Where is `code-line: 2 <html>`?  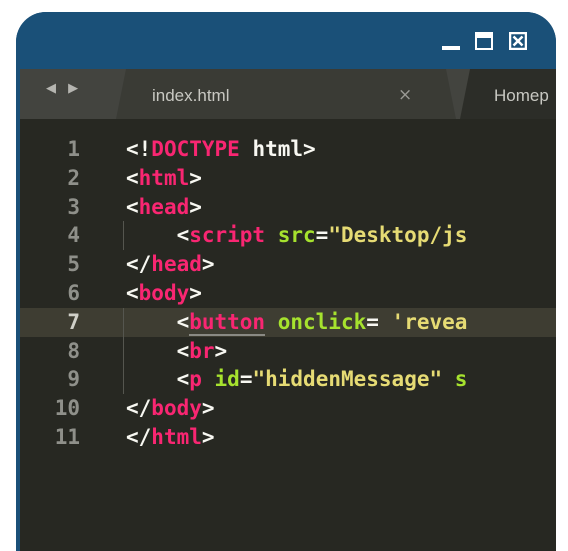
code-line: 2 <html> is located at coordinates (288, 178).